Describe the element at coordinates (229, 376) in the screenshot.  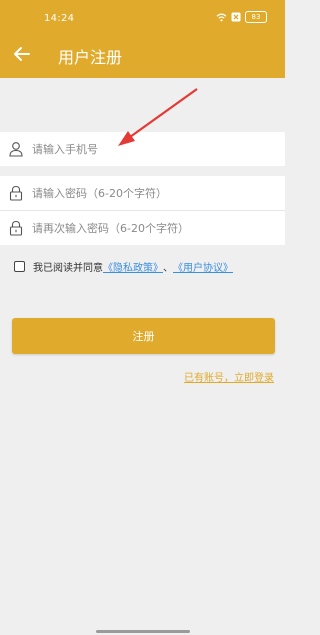
I see `login-link: 已有账号，立即登录` at that location.